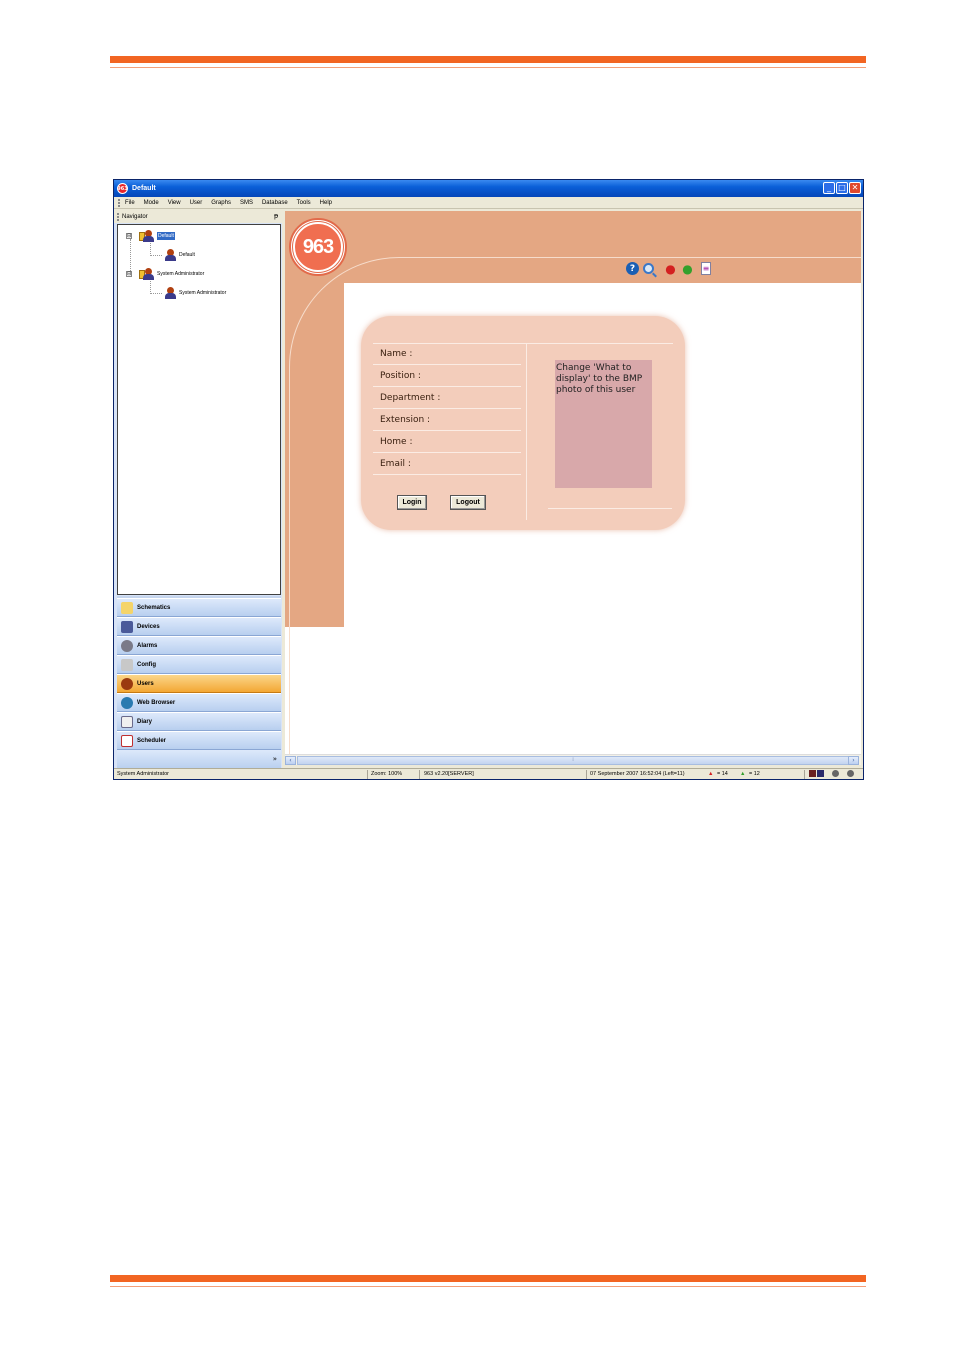 This screenshot has height=1350, width=954. What do you see at coordinates (488, 1286) in the screenshot?
I see `page-footer-thin-rule` at bounding box center [488, 1286].